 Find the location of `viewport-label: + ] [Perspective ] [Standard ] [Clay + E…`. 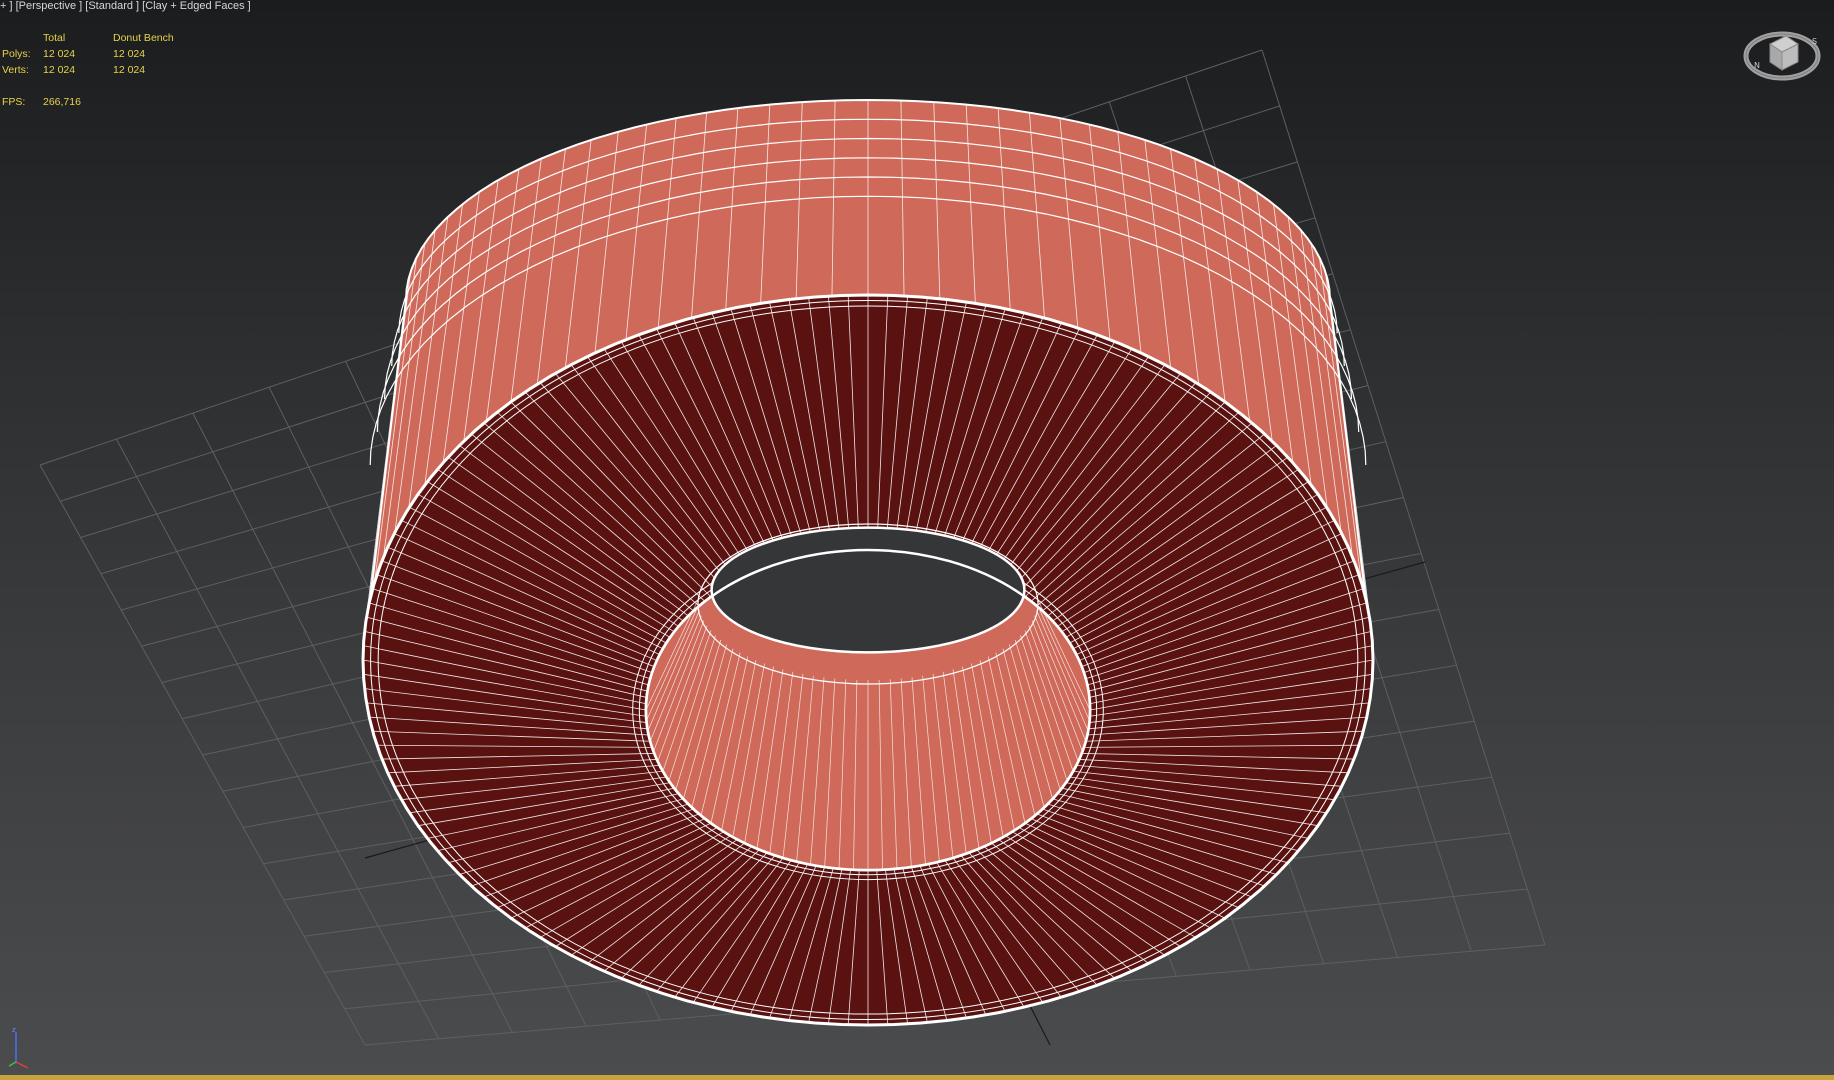

viewport-label: + ] [Perspective ] [Standard ] [Clay + E… is located at coordinates (125, 6).